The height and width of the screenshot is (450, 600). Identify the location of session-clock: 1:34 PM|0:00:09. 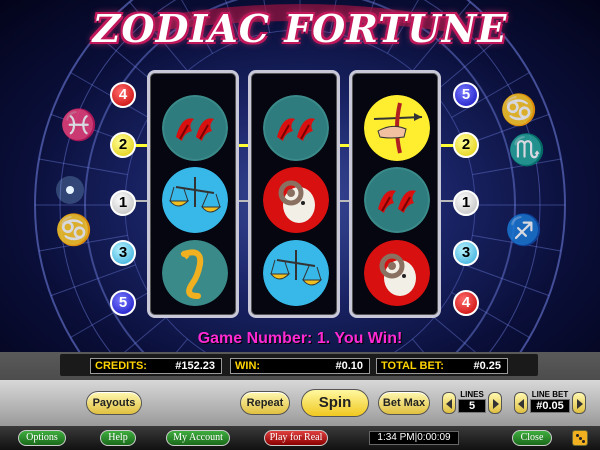
(414, 438).